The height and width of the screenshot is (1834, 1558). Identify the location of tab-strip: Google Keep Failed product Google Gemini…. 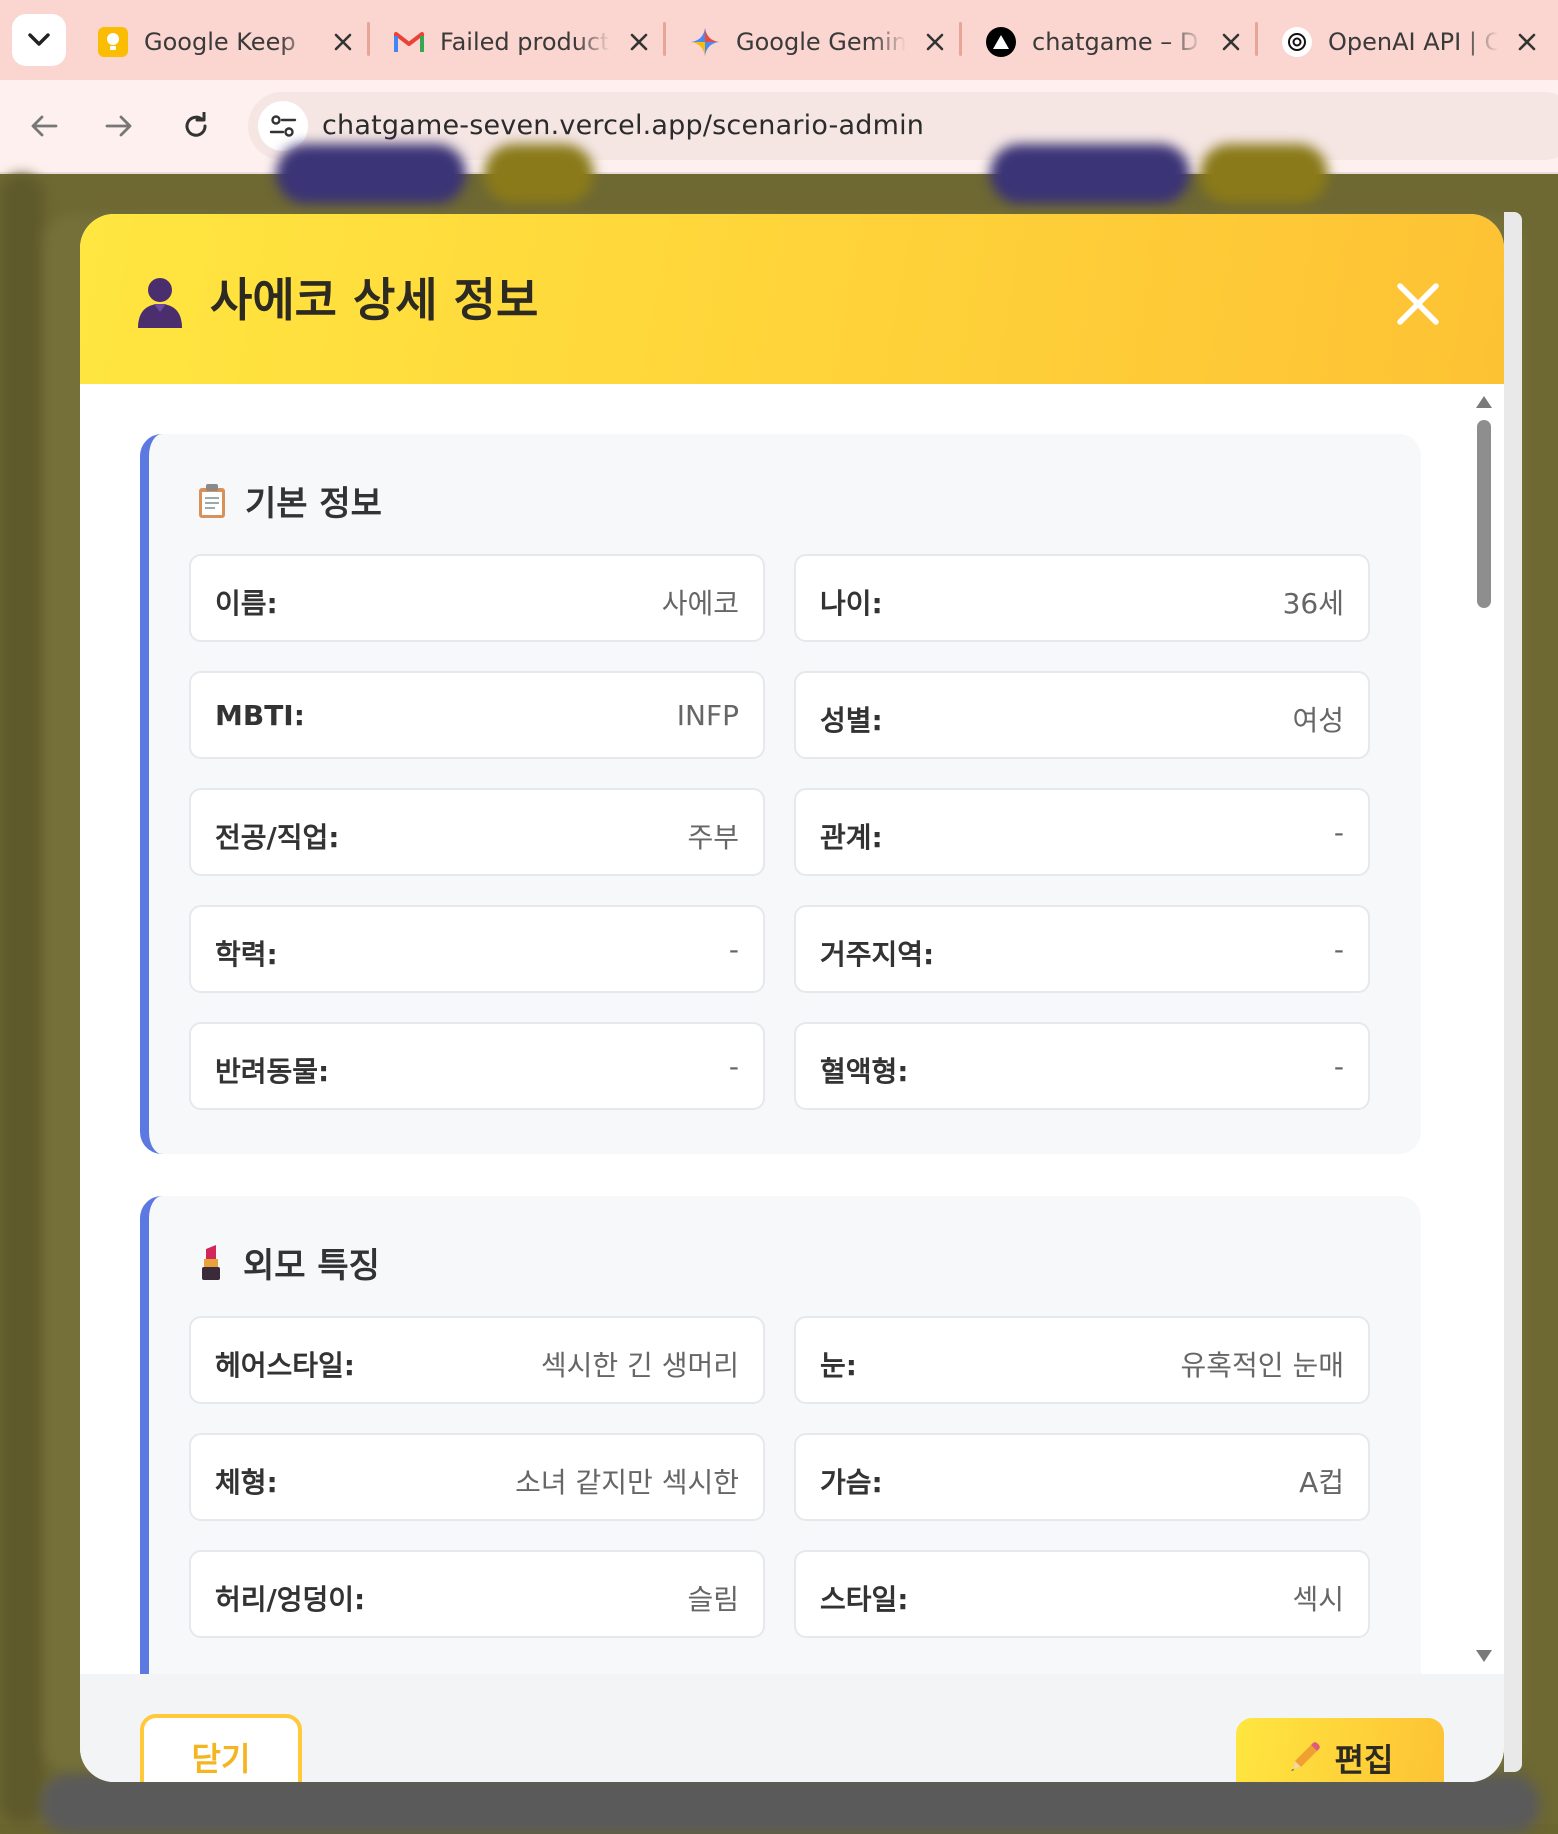
(779, 40).